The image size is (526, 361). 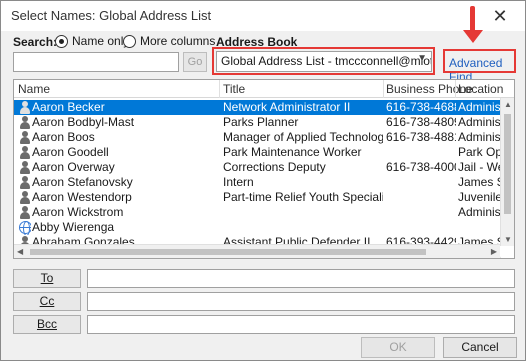 I want to click on globe-icon, so click(x=24, y=227).